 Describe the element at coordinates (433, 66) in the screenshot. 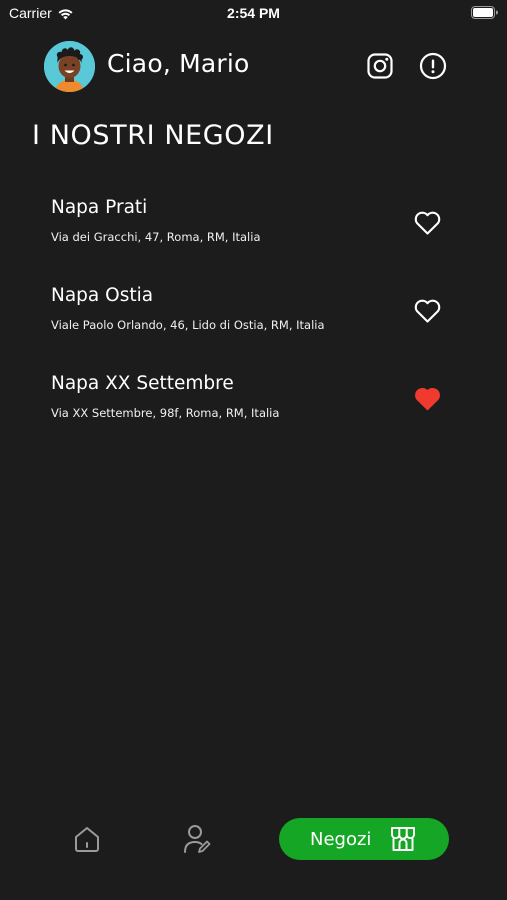

I see `info-icon` at that location.